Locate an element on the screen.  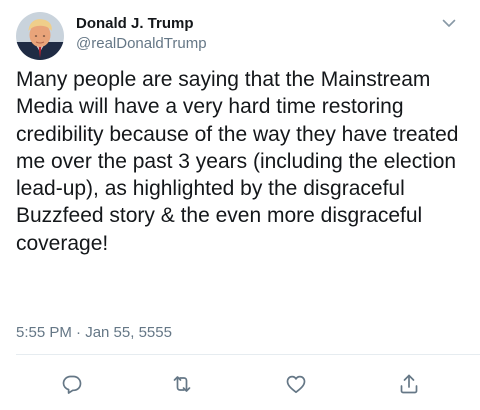
reply-button is located at coordinates (72, 384).